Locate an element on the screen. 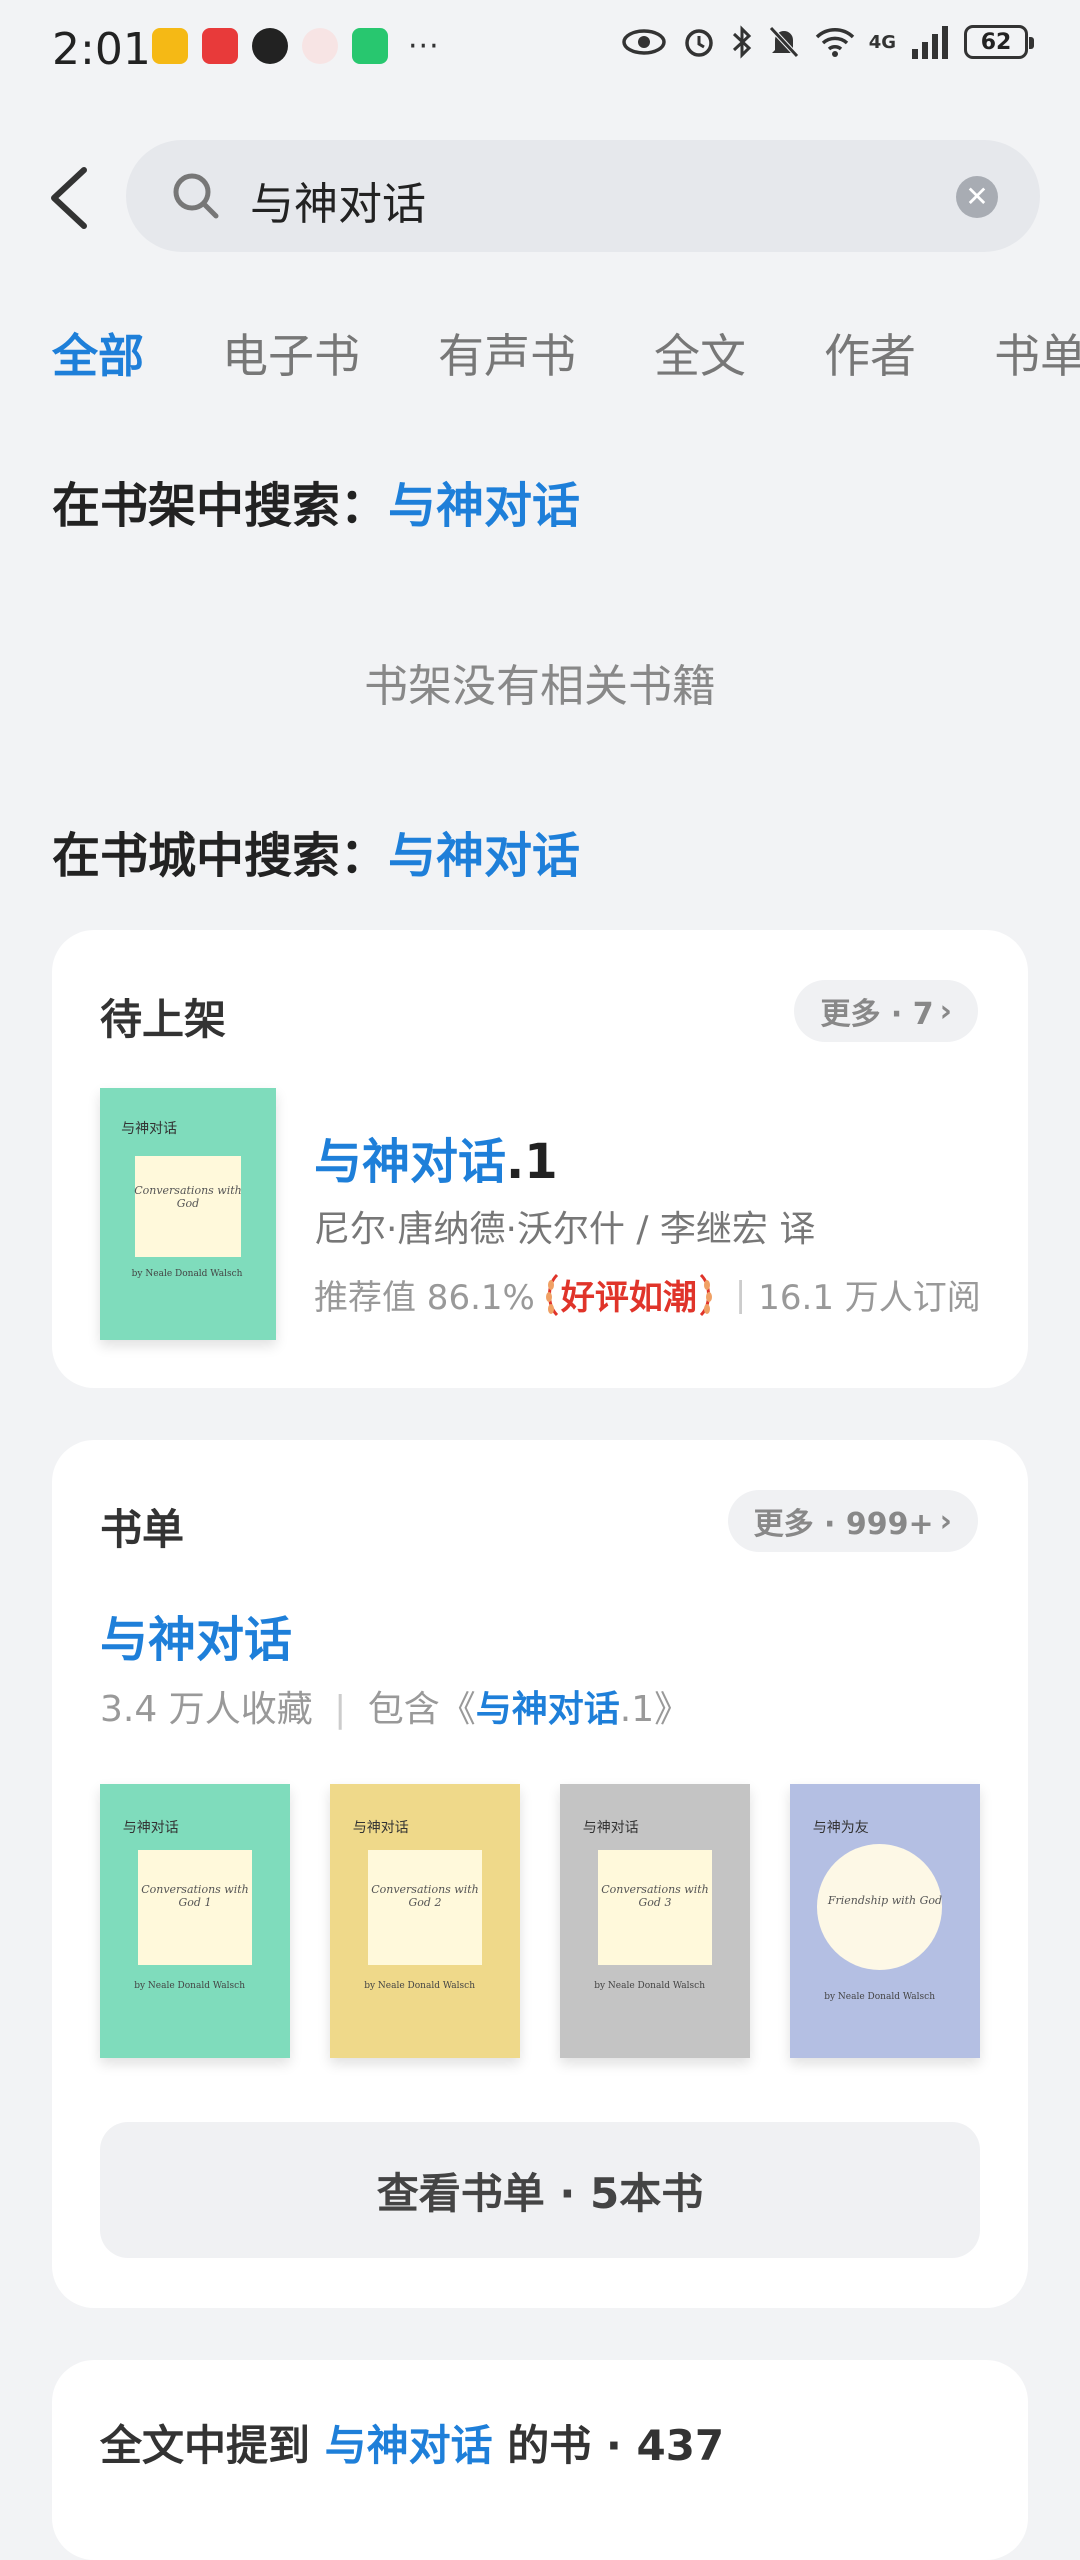 The height and width of the screenshot is (2560, 1080). signal-icon is located at coordinates (930, 42).